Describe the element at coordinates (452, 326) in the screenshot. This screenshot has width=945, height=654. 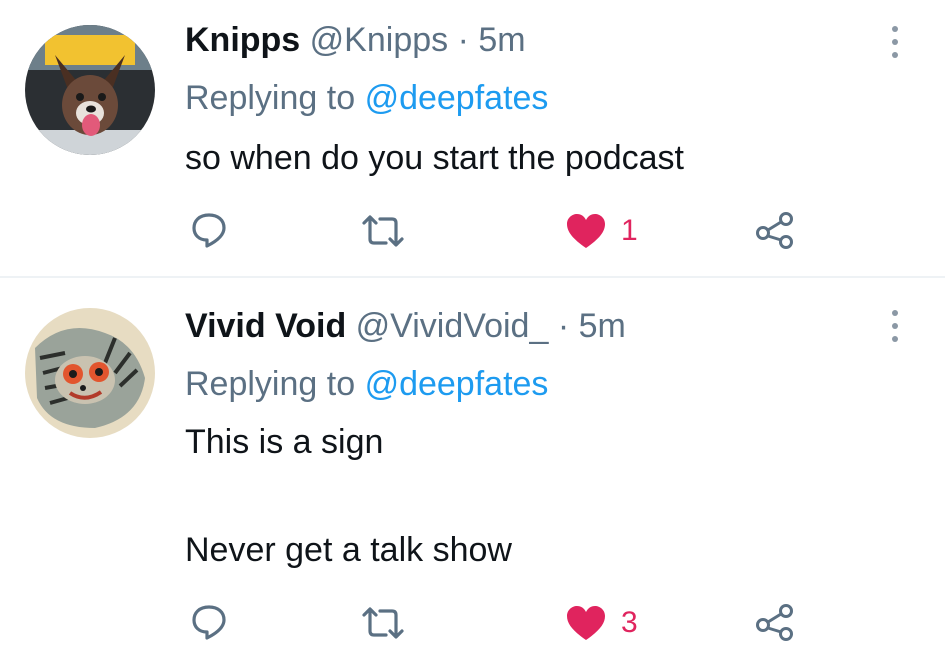
I see `handle: @VividVoid_` at that location.